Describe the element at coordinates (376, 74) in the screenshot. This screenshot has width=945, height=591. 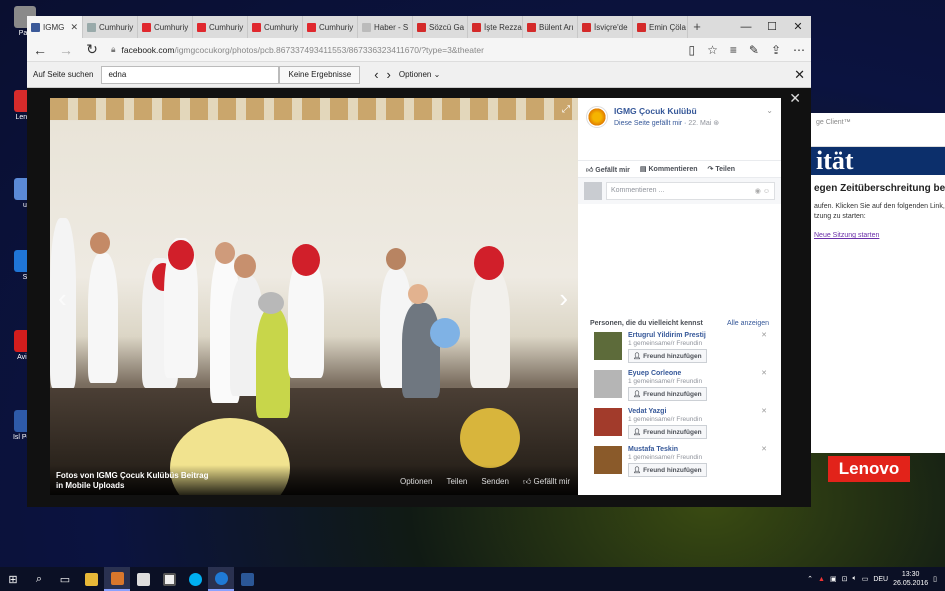
I see `find-previous-icon: ‹` at that location.